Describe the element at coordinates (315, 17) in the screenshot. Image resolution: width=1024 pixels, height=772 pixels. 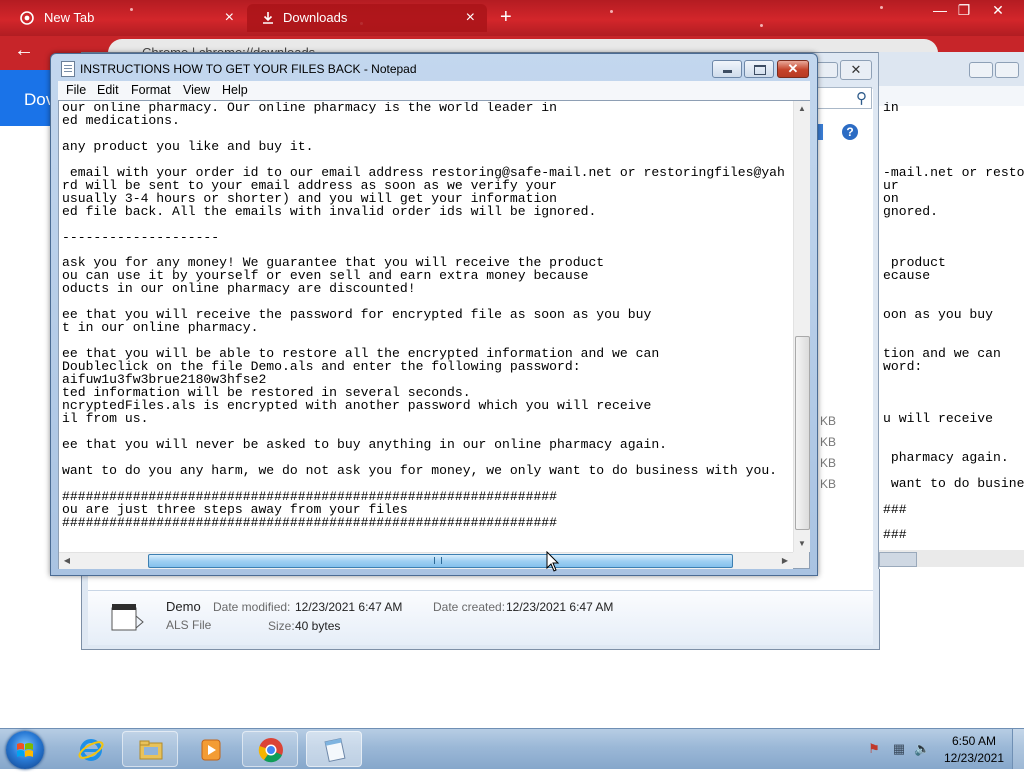
I see `tab-label: Downloads` at that location.